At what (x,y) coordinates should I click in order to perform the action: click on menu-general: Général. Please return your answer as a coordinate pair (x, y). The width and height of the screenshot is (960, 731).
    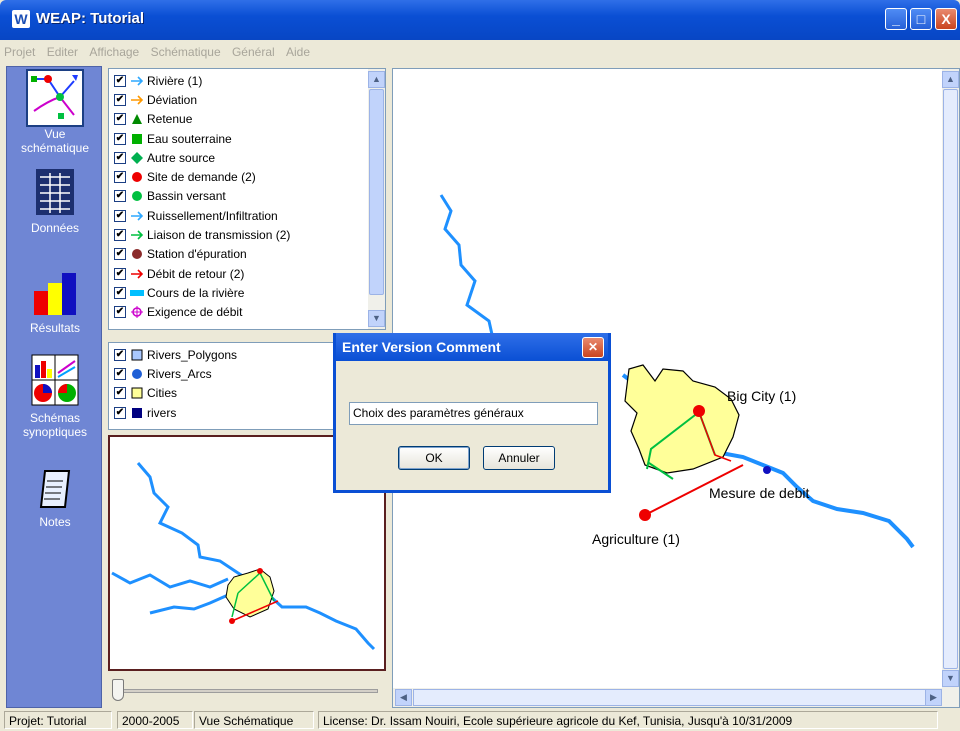
    Looking at the image, I should click on (253, 52).